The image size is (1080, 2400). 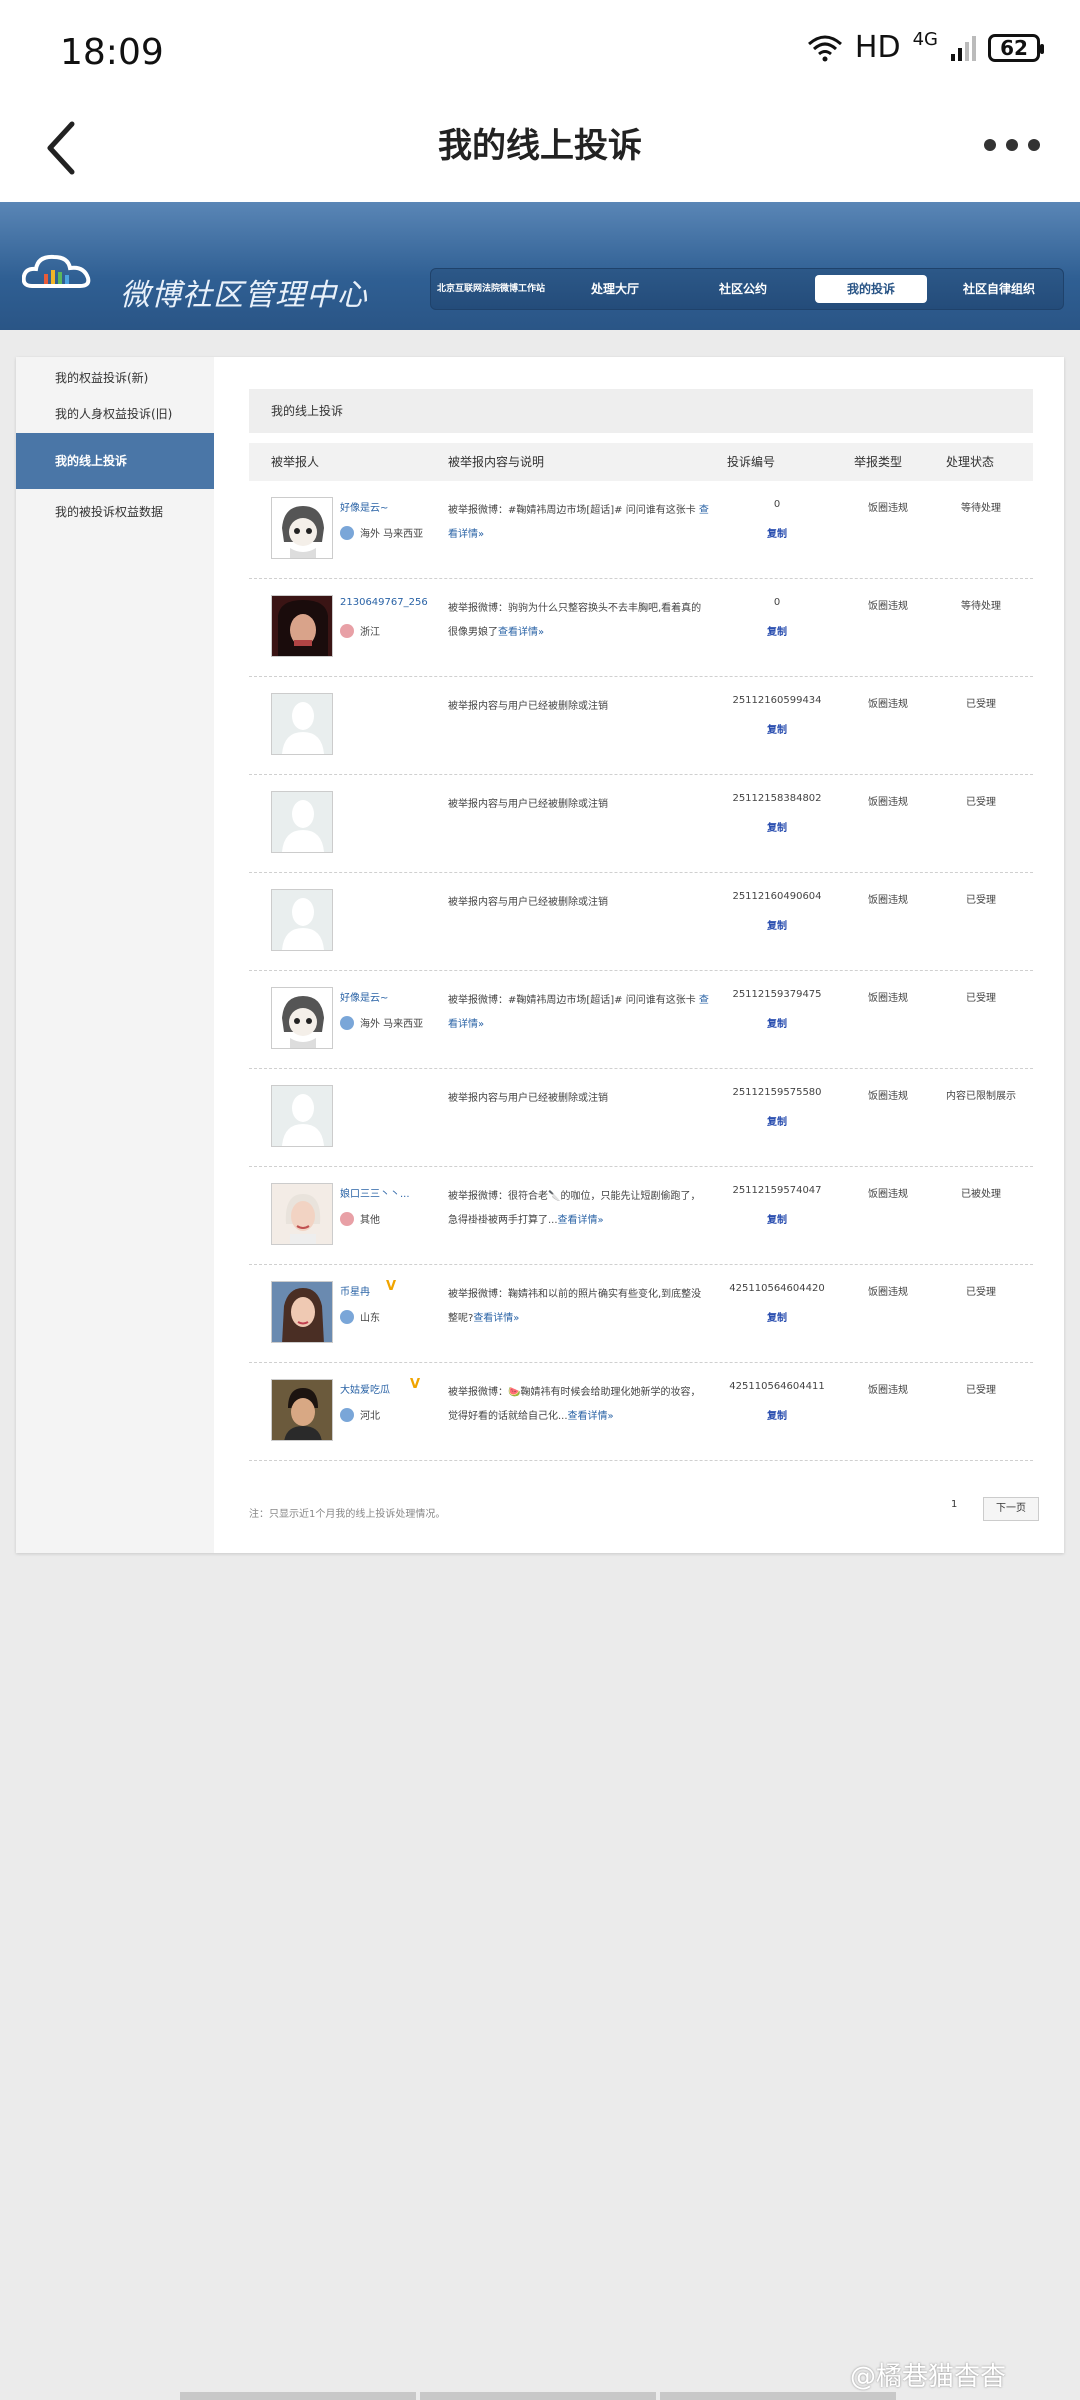 What do you see at coordinates (777, 1288) in the screenshot?
I see `complaint-id: 425110564604420` at bounding box center [777, 1288].